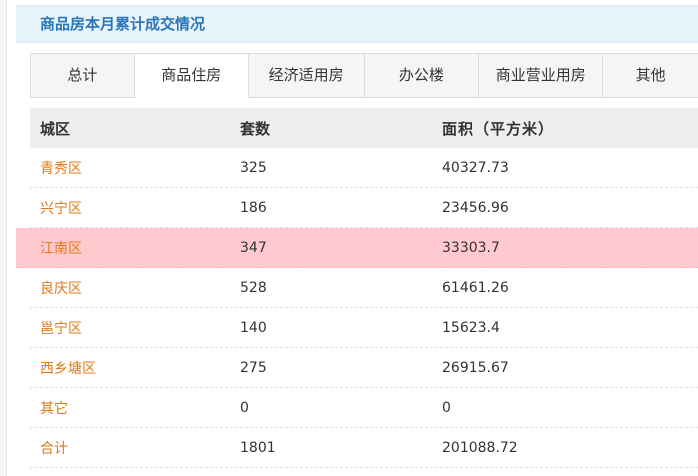 The width and height of the screenshot is (698, 476). What do you see at coordinates (541, 75) in the screenshot?
I see `tab-commercial-business: 商业营业用房` at bounding box center [541, 75].